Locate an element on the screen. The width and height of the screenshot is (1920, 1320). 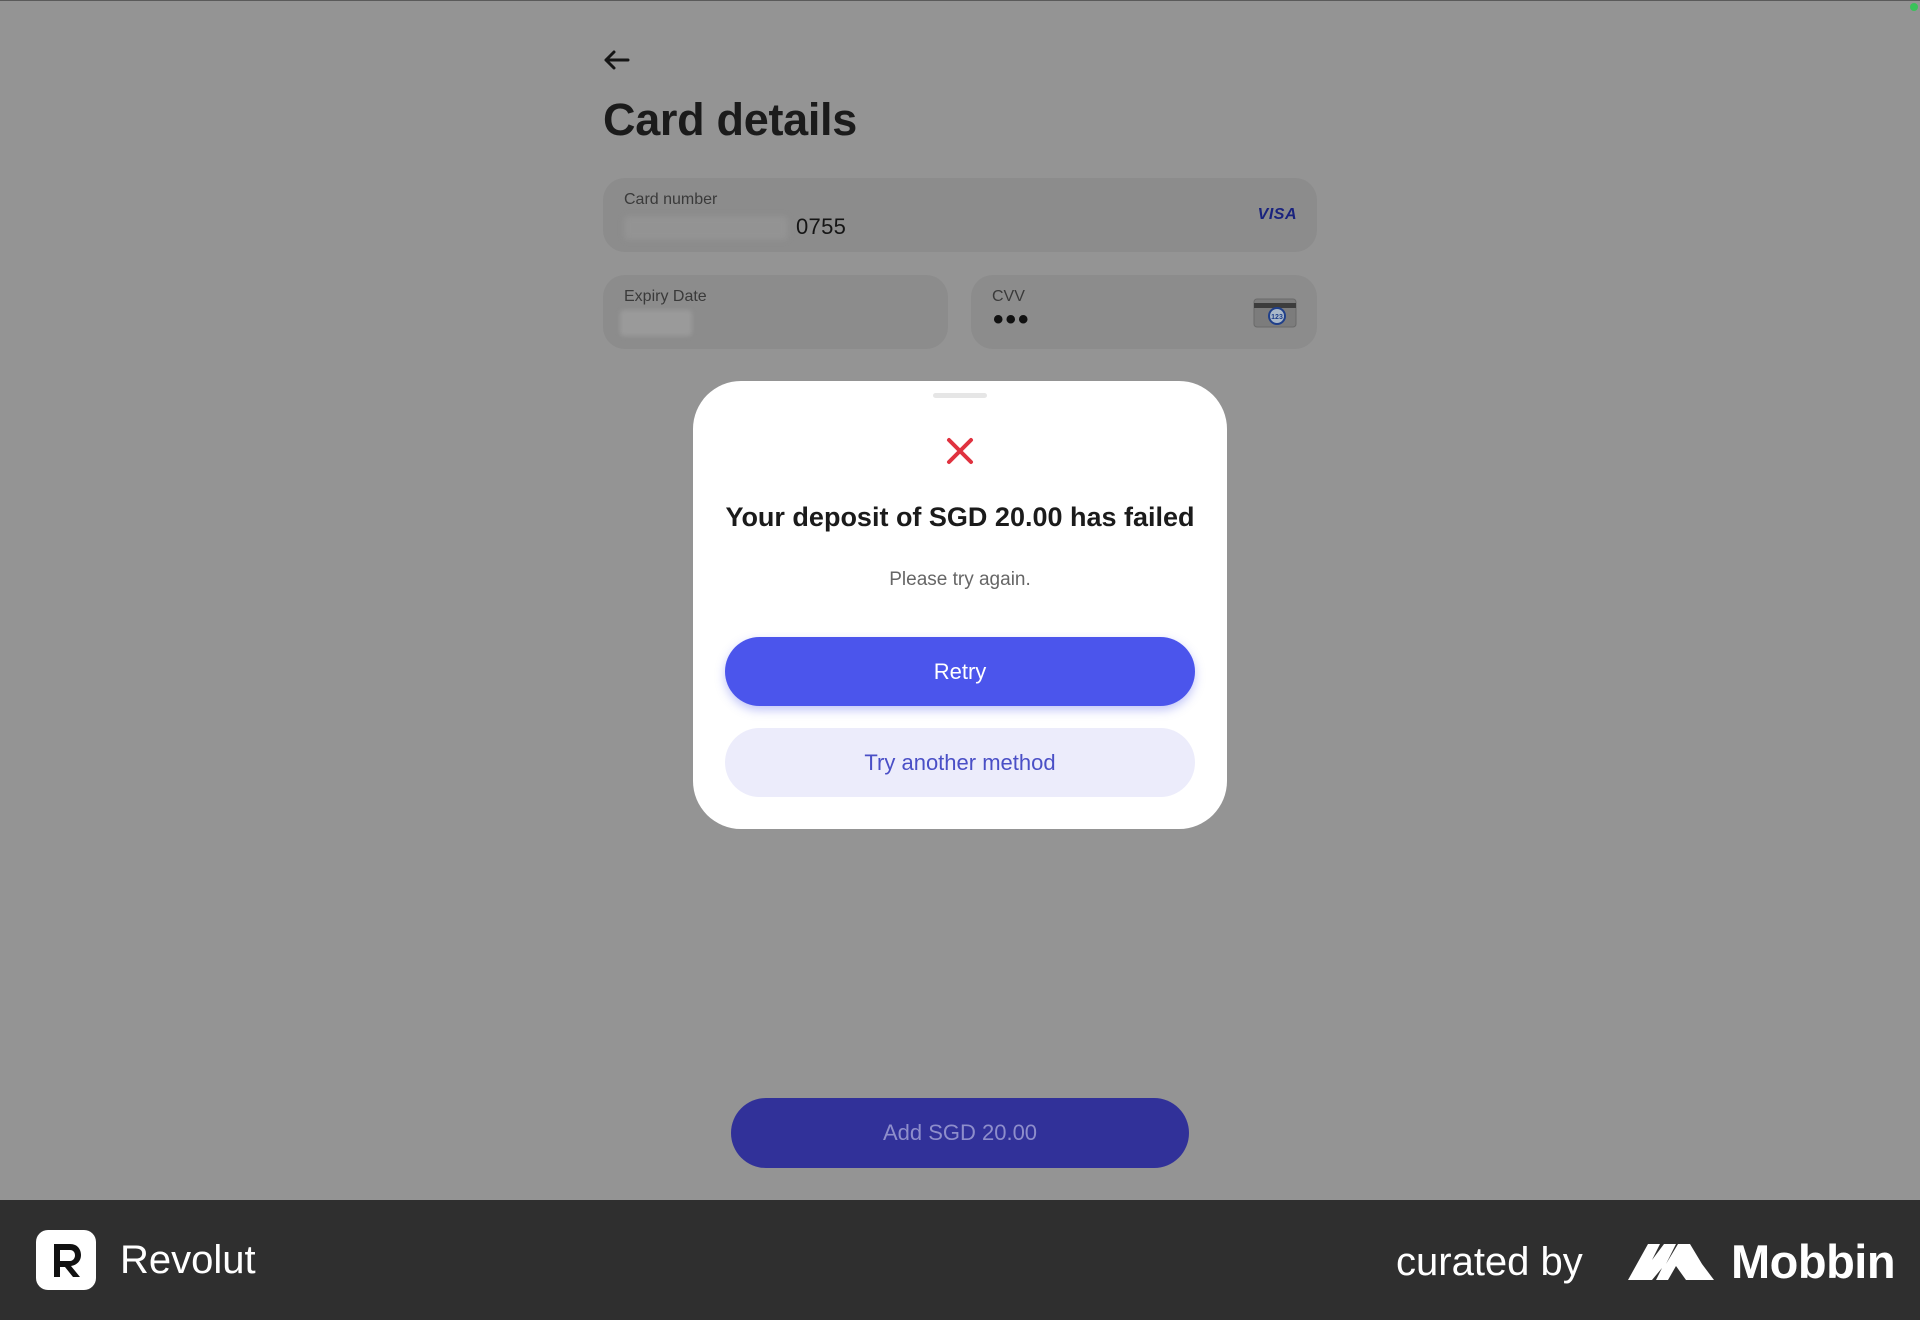
expiry-date-label: Expiry Date is located at coordinates (665, 296).